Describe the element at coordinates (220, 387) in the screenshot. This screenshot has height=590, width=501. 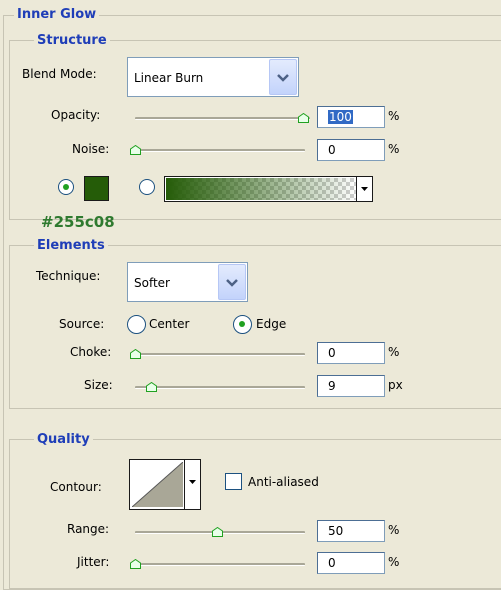
I see `size-slider-track` at that location.